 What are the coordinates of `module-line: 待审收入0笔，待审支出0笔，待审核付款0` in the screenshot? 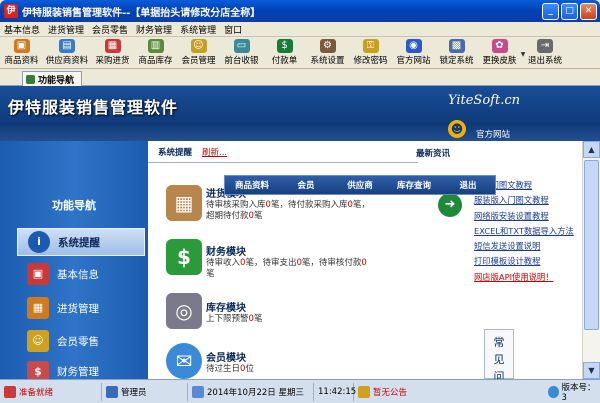 It's located at (286, 263).